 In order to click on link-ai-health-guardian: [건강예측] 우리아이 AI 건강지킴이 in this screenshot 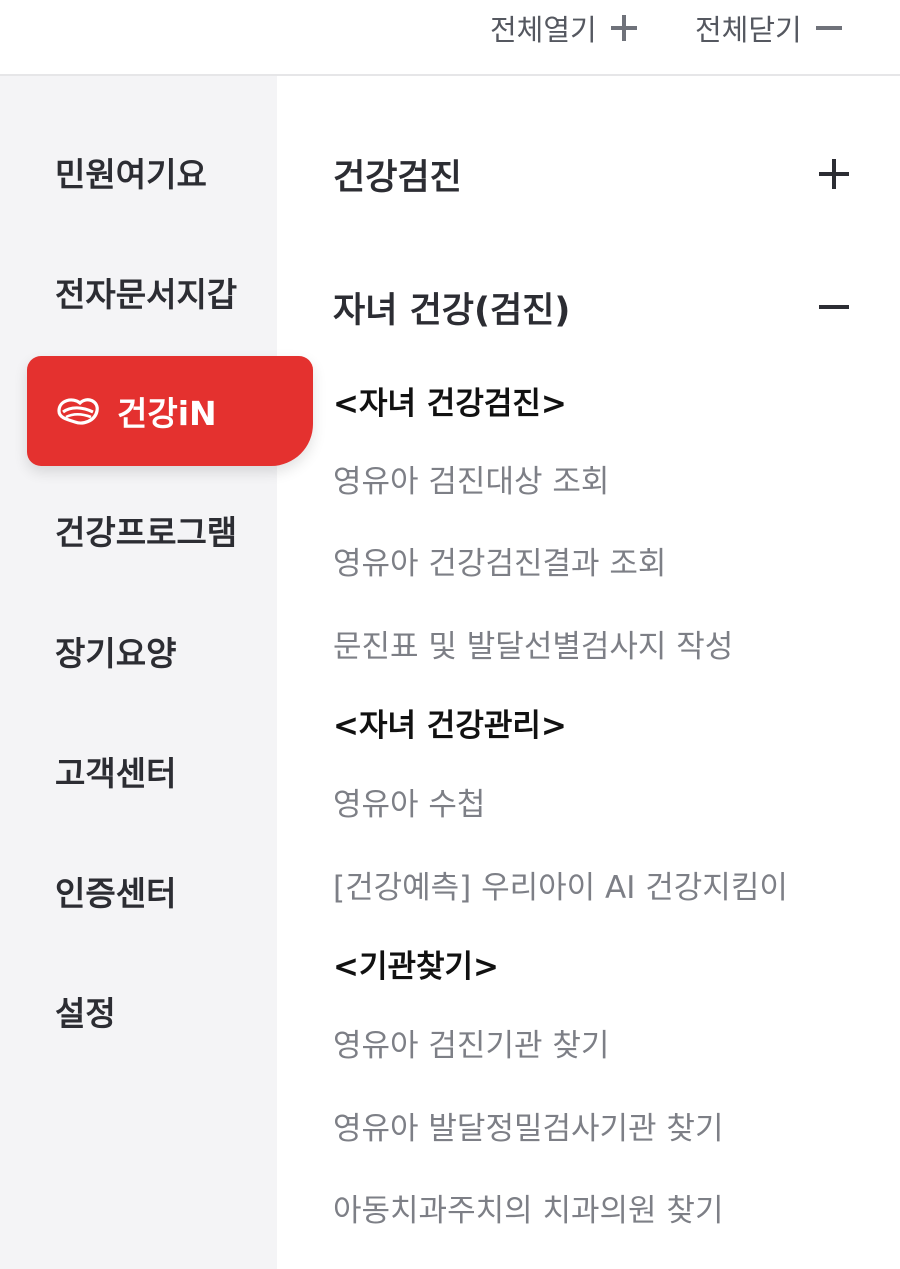, I will do `click(560, 884)`.